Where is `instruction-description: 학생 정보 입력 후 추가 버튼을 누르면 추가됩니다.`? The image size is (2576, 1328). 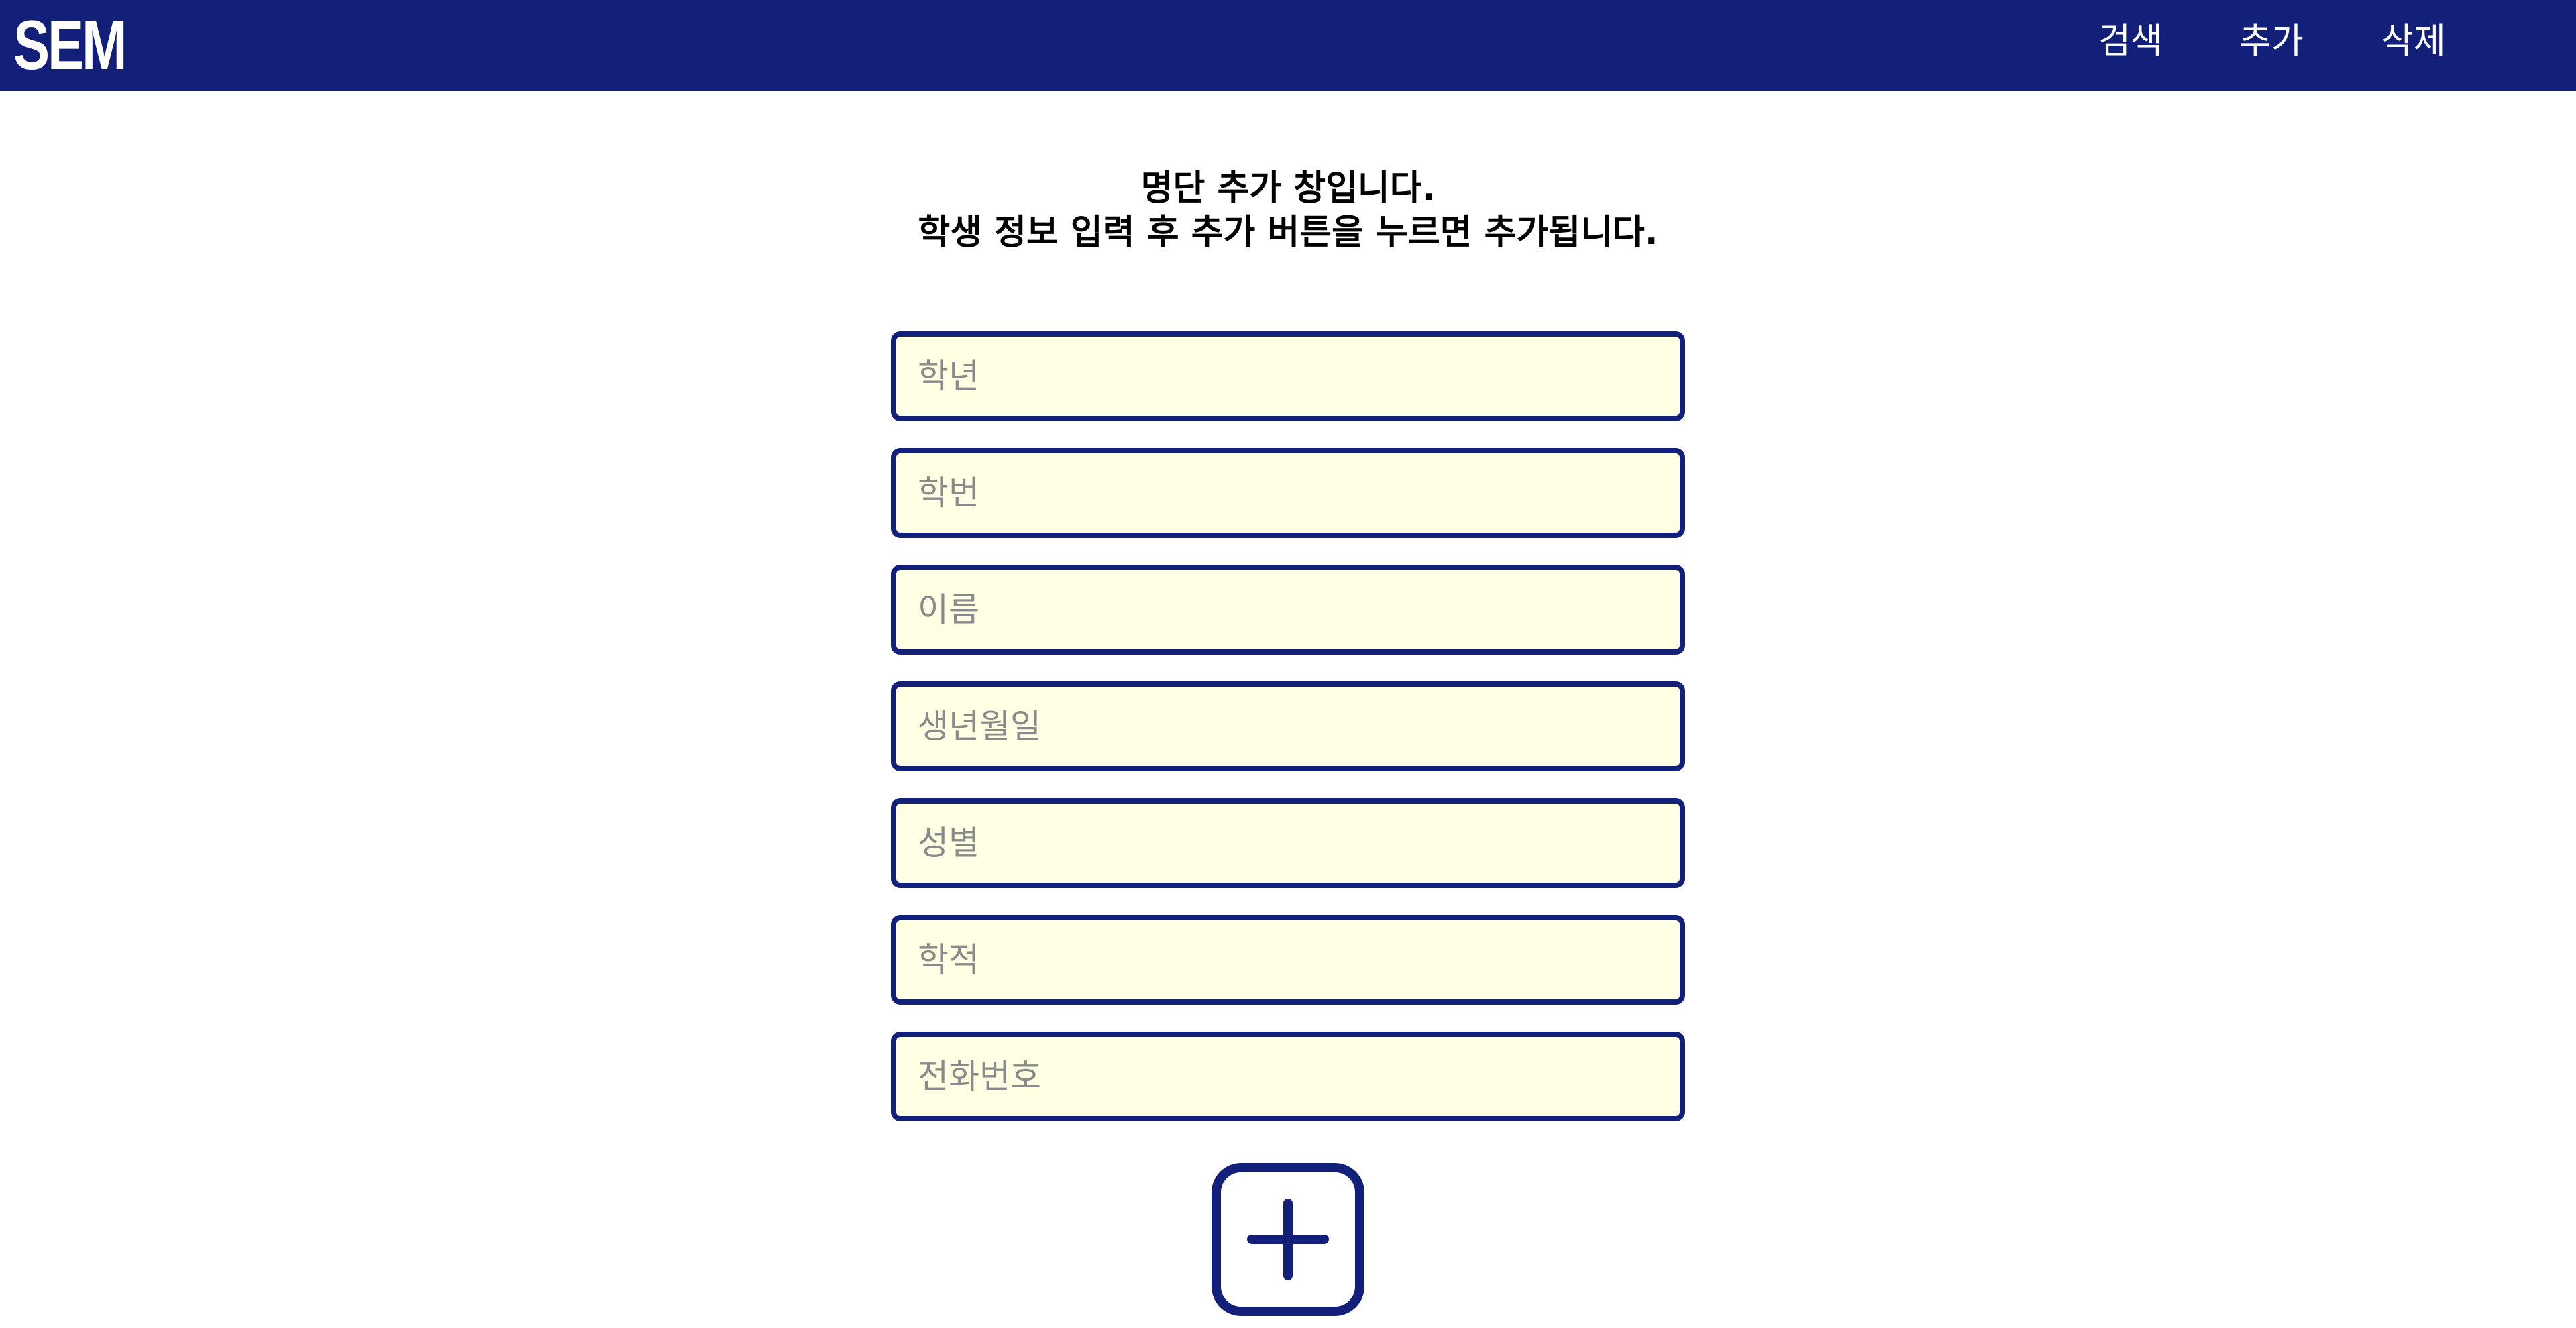
instruction-description: 학생 정보 입력 후 추가 버튼을 누르면 추가됩니다. is located at coordinates (1288, 233).